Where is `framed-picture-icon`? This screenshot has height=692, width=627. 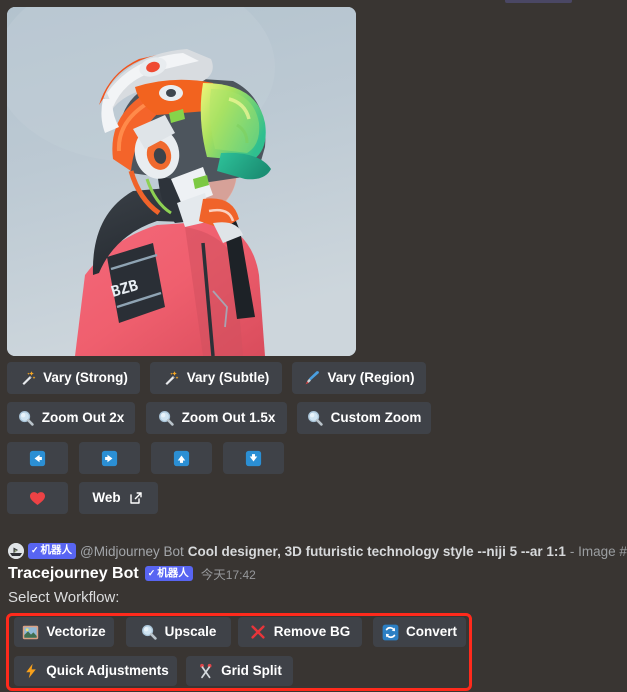
framed-picture-icon is located at coordinates (30, 632).